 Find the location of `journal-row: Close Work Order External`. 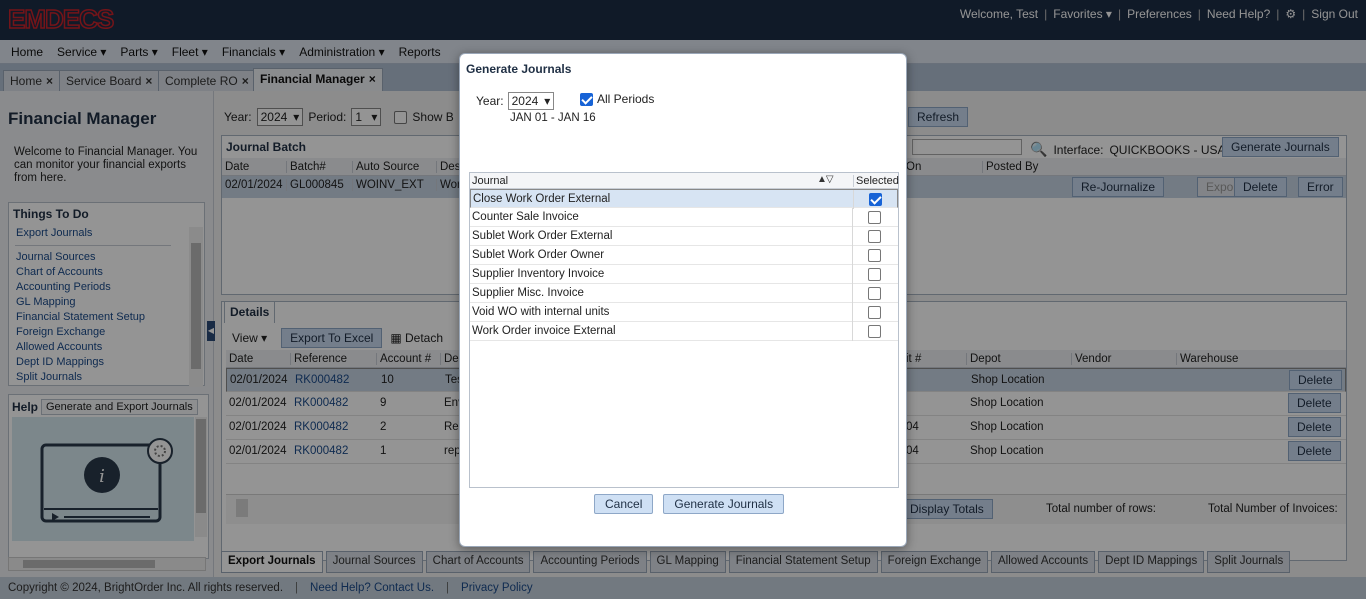

journal-row: Close Work Order External is located at coordinates (684, 199).